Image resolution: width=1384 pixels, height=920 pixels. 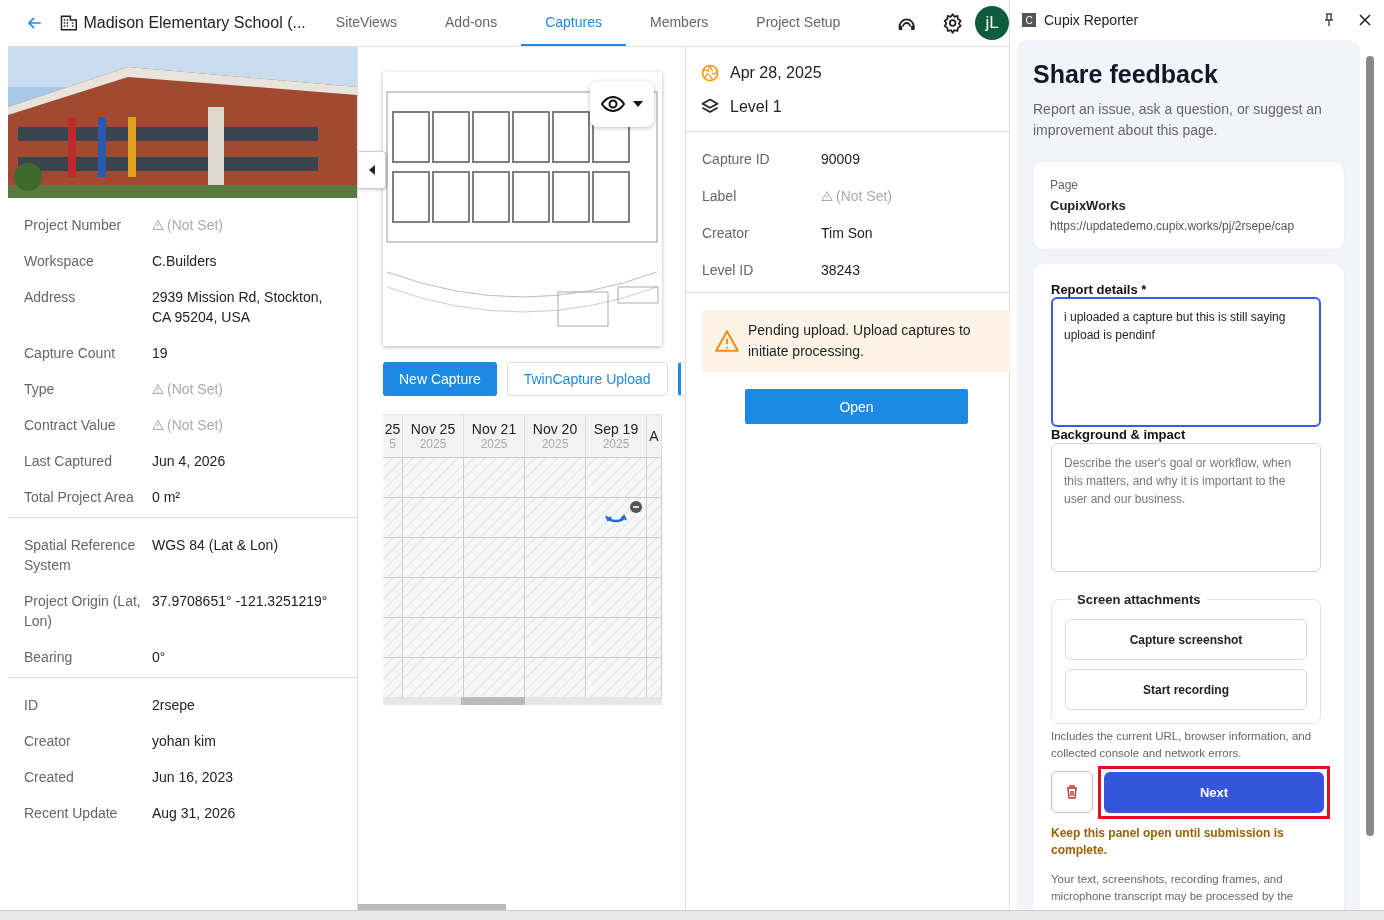 What do you see at coordinates (1186, 507) in the screenshot?
I see `background-field: Describe the user's goal or workflow, when this matters, and why it is important to the user and our business.` at bounding box center [1186, 507].